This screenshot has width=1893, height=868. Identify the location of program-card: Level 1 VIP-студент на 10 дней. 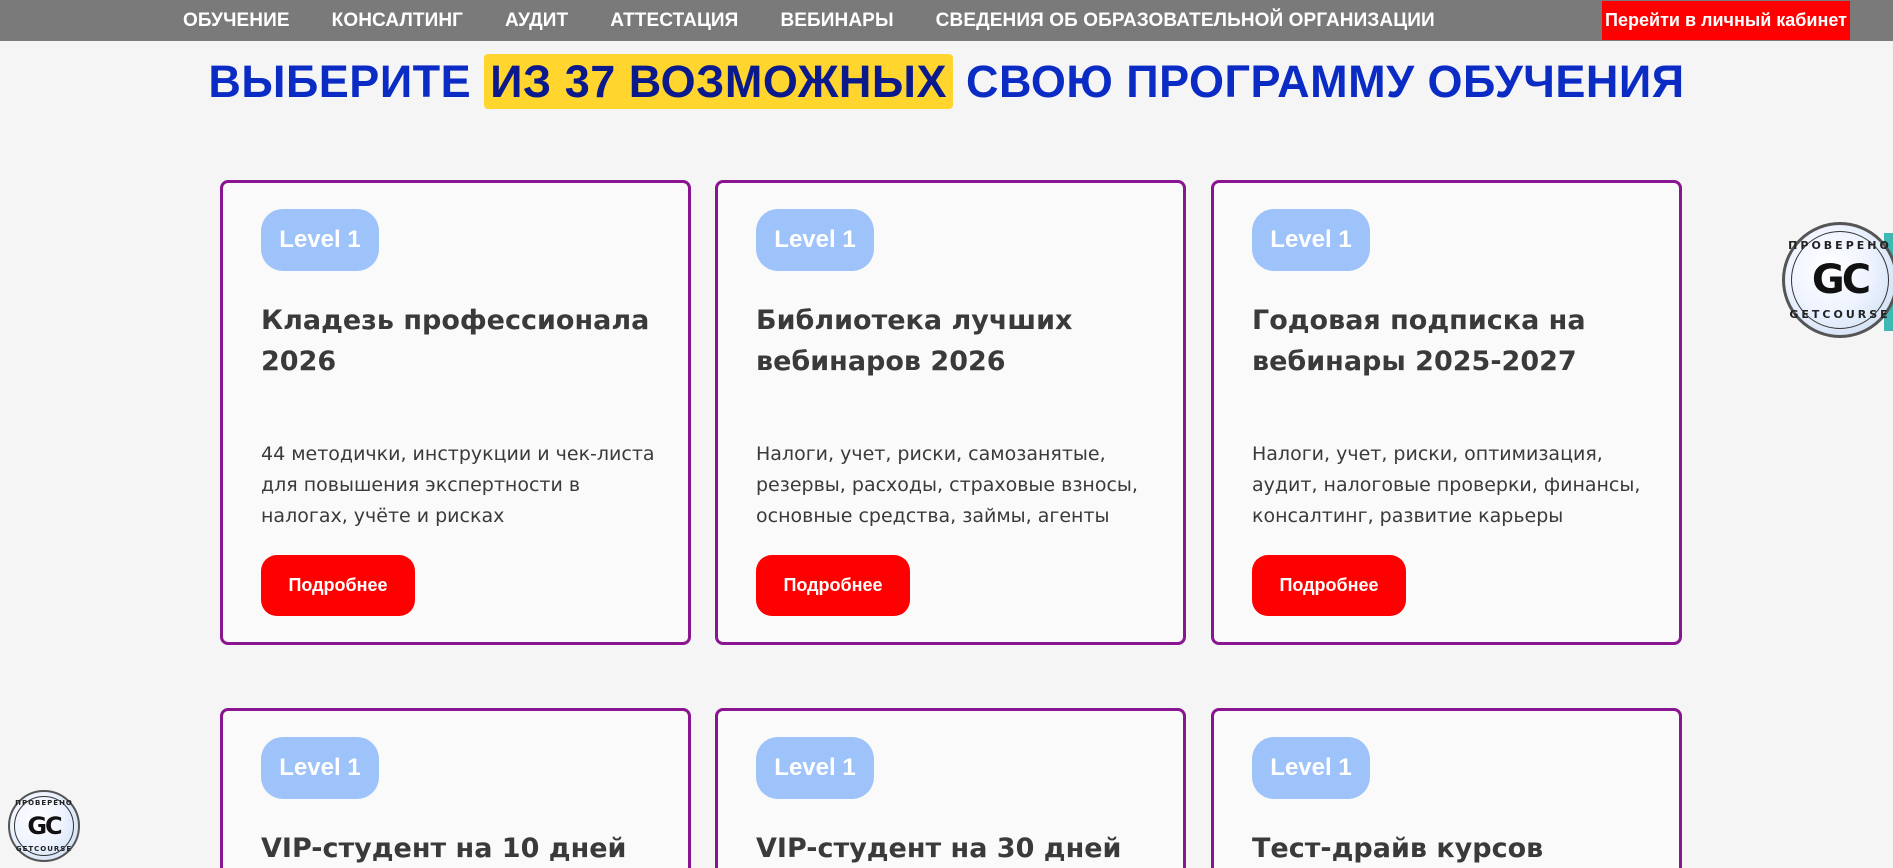
(455, 788).